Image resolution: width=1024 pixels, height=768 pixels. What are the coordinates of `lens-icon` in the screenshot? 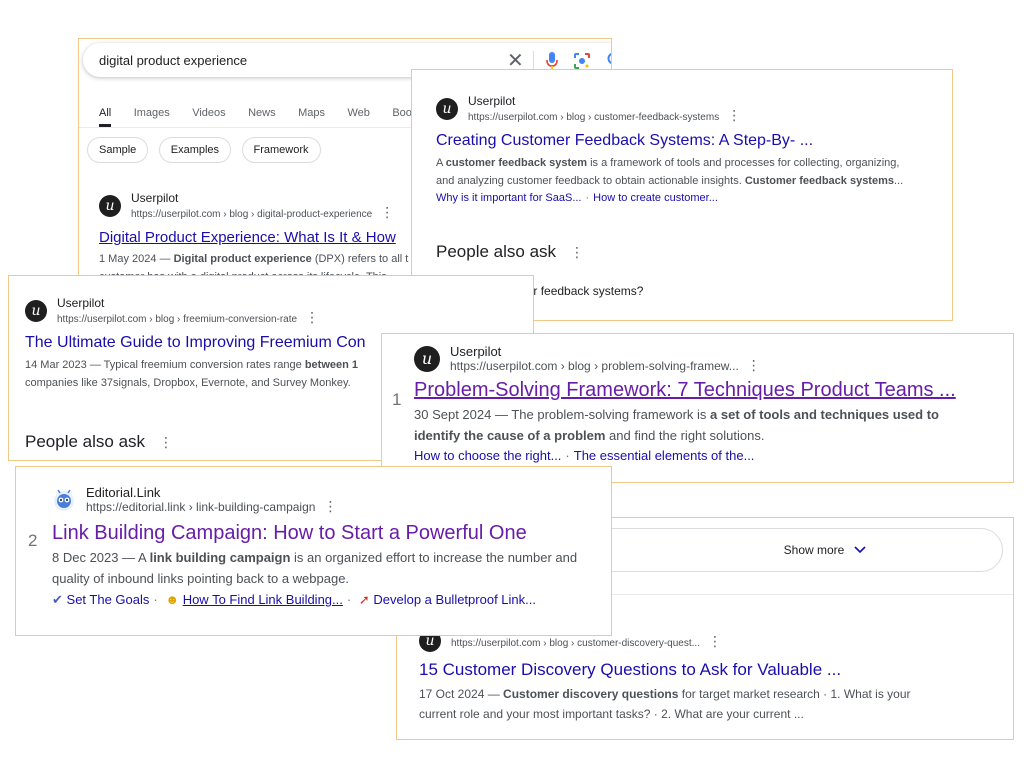 It's located at (582, 61).